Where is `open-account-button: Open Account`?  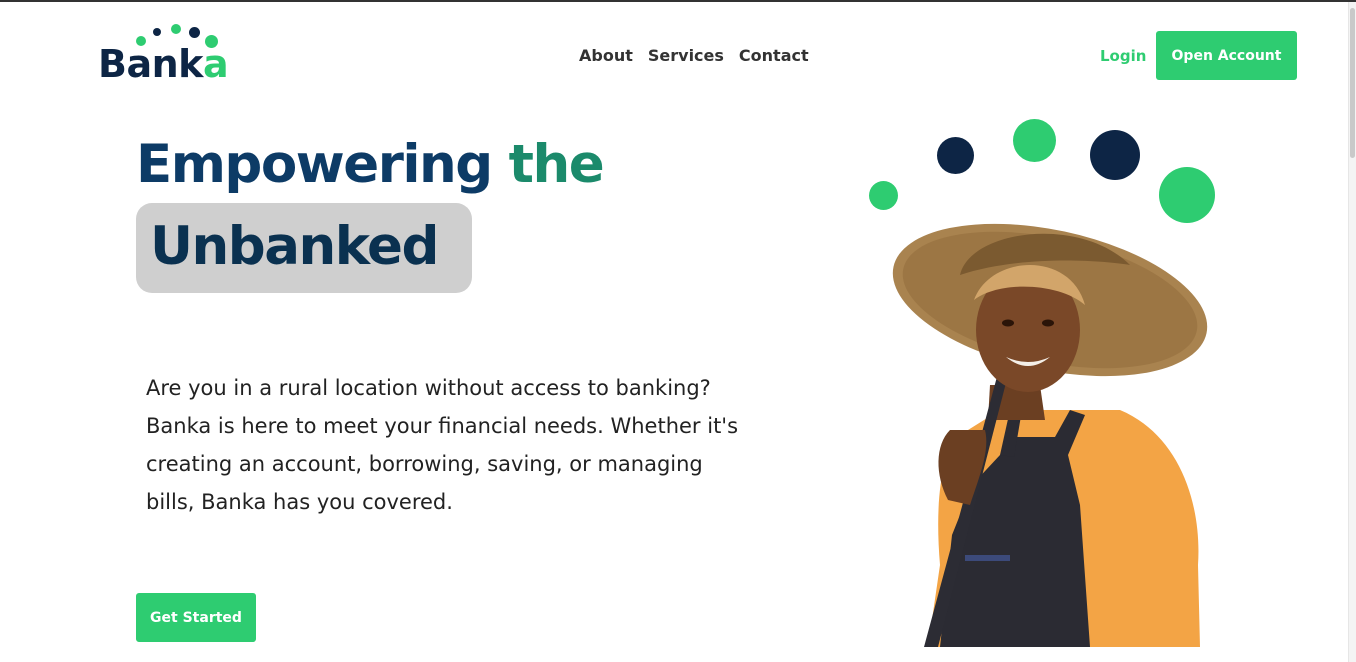 open-account-button: Open Account is located at coordinates (1226, 55).